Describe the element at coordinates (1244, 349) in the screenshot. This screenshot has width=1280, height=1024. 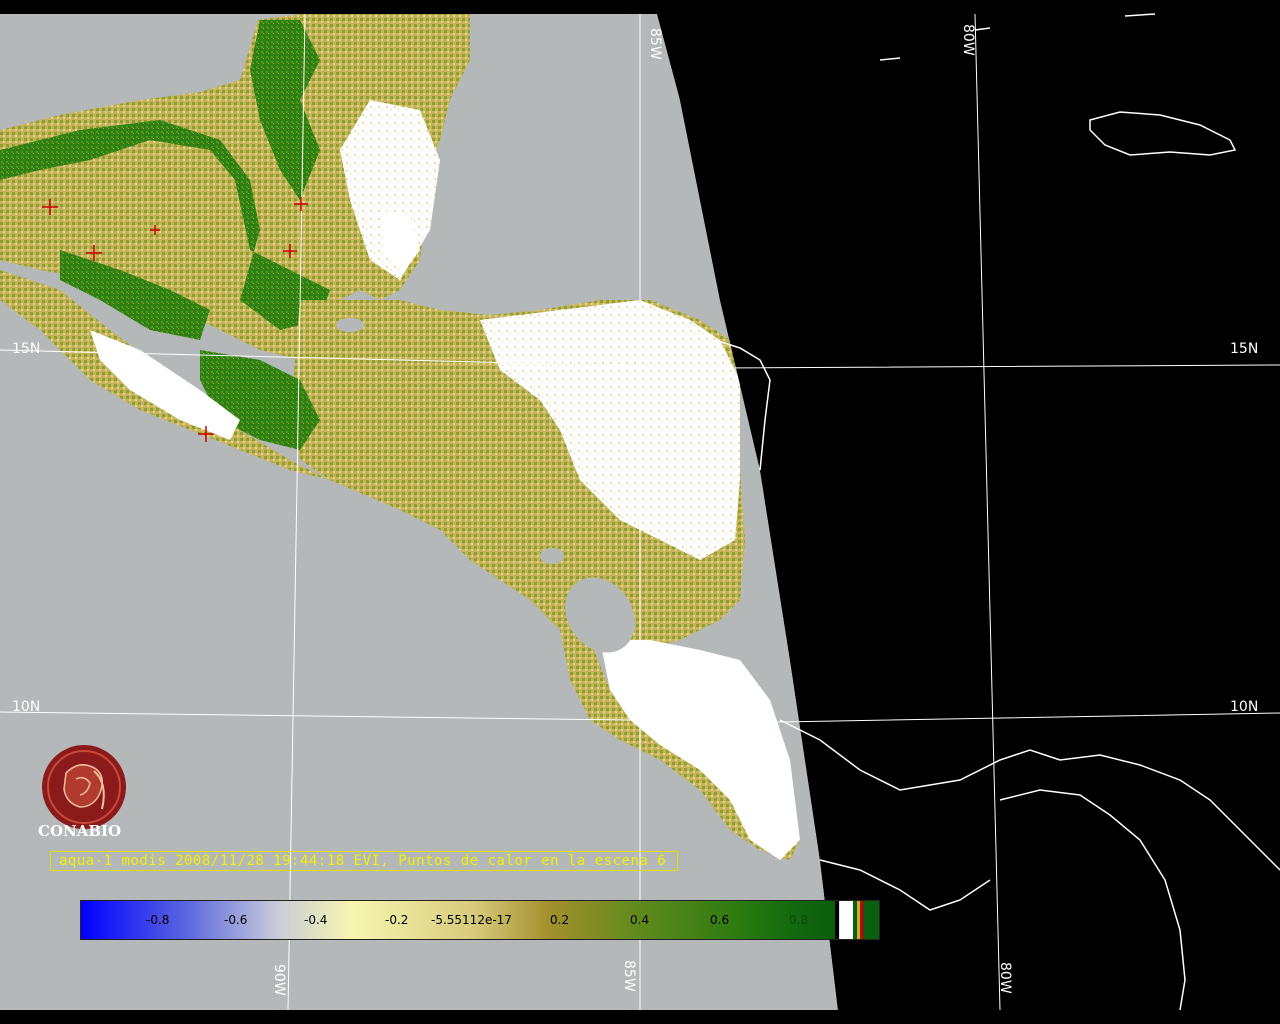
I see `lat-label-15n-right: 15N` at that location.